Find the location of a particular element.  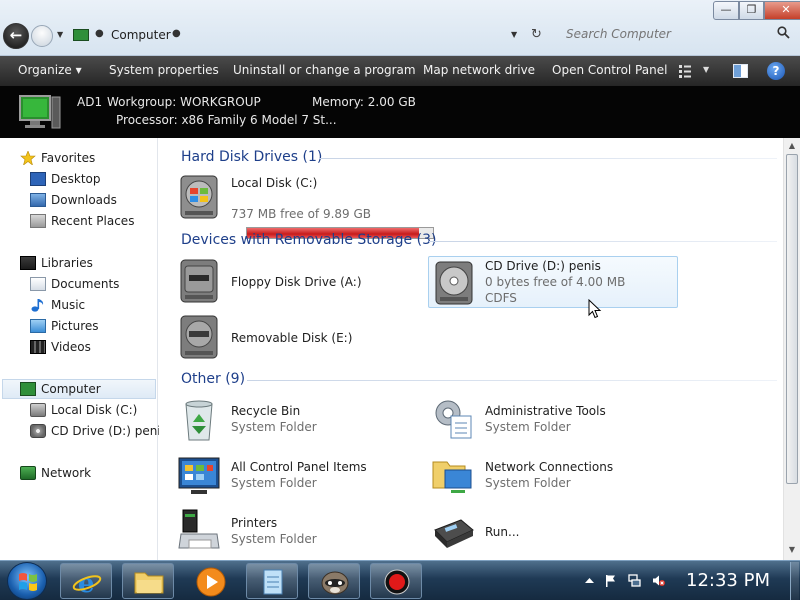

nav-videos: Videos is located at coordinates (60, 347).